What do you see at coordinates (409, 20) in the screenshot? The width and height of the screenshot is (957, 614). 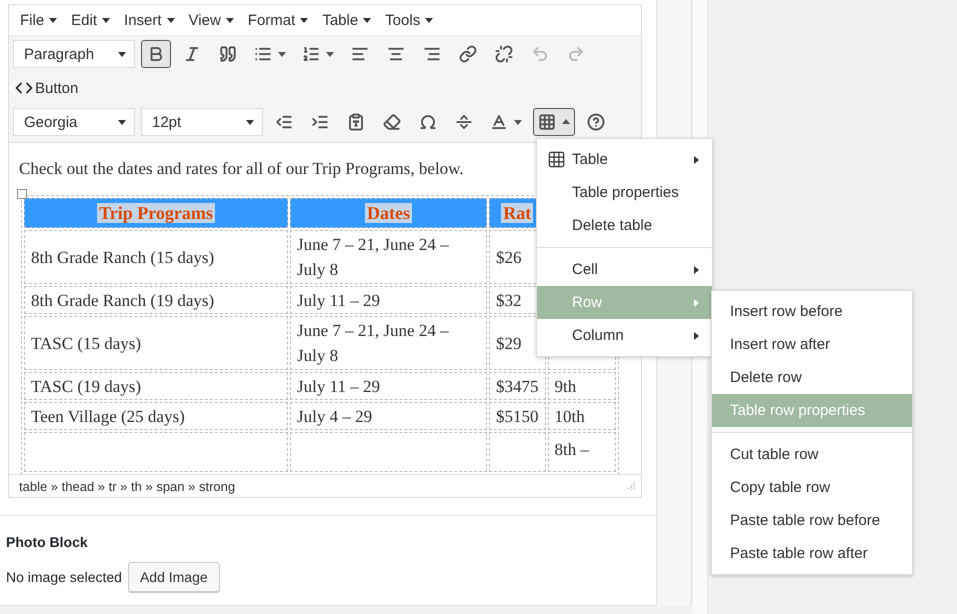 I see `menu-item: Tools` at bounding box center [409, 20].